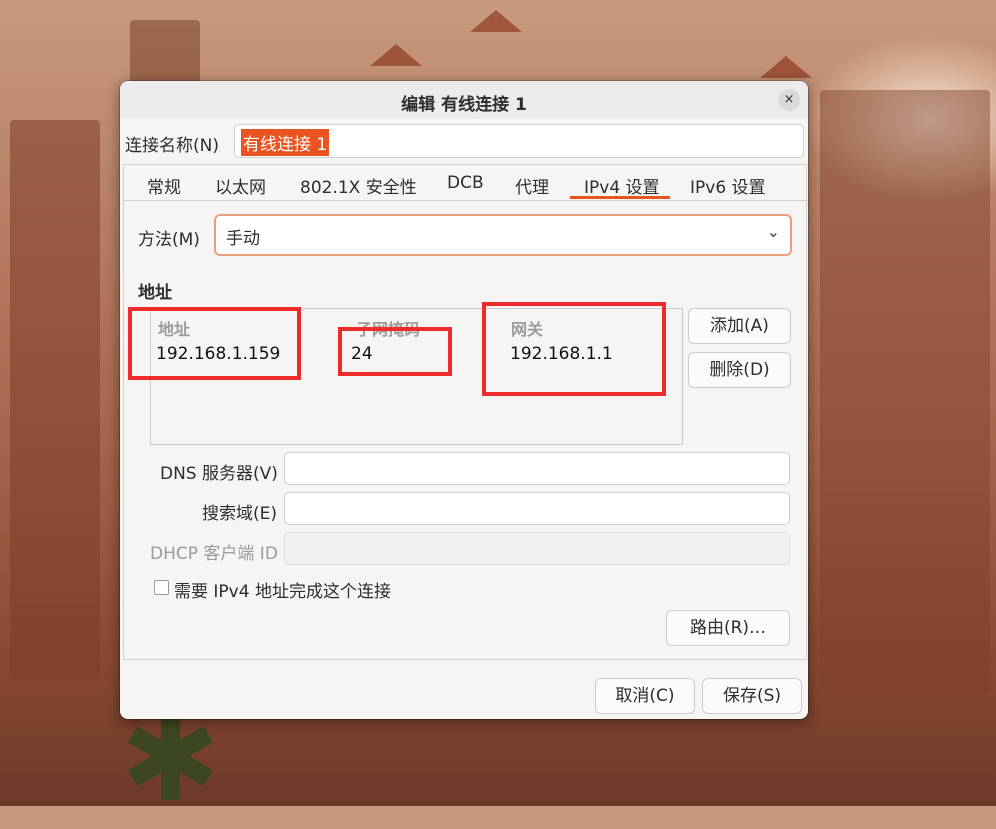 Image resolution: width=996 pixels, height=829 pixels. What do you see at coordinates (574, 349) in the screenshot?
I see `gateway-highlight-box` at bounding box center [574, 349].